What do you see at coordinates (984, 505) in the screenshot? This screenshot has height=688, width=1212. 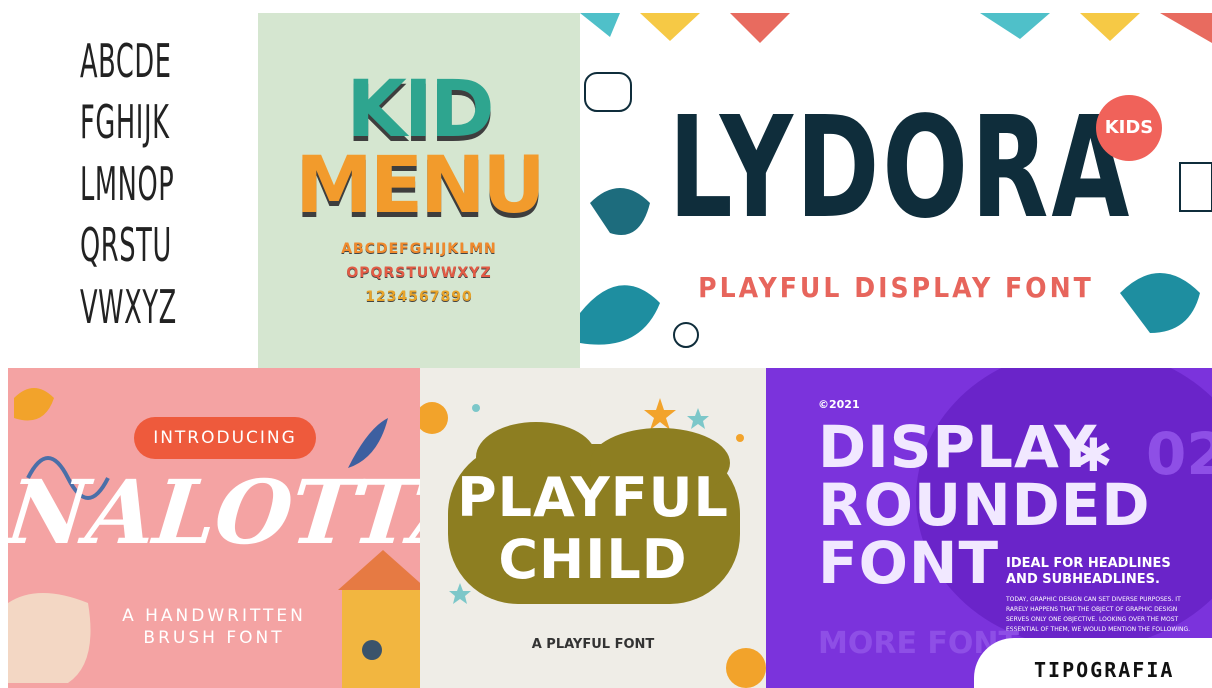 I see `display-rounded-title-line2: ROUNDED` at bounding box center [984, 505].